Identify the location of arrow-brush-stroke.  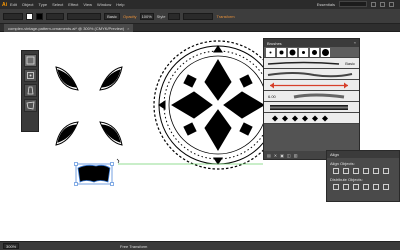
(309, 85).